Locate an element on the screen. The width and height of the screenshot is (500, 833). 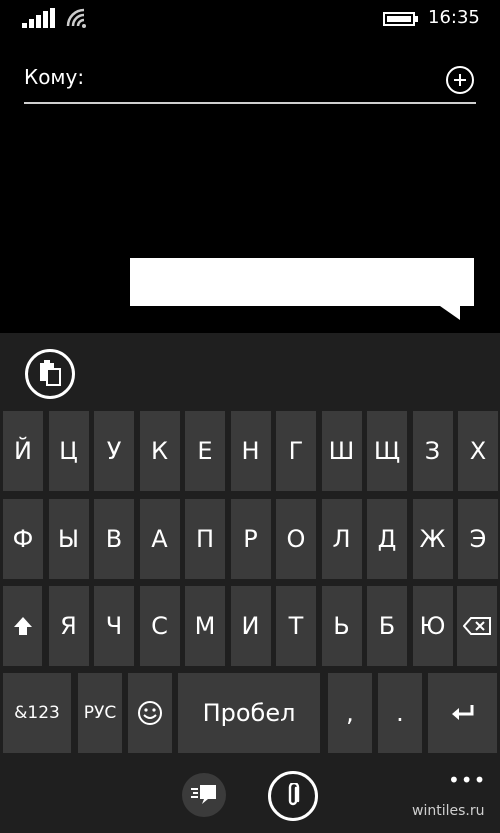
key-К: К is located at coordinates (159, 451).